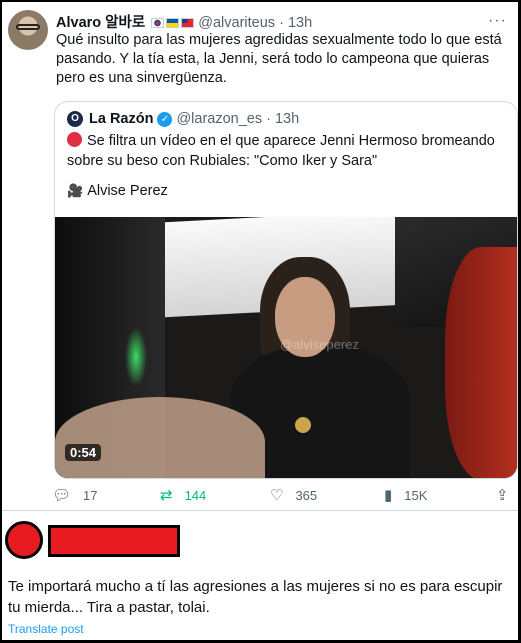  What do you see at coordinates (481, 362) in the screenshot?
I see `video-red-person` at bounding box center [481, 362].